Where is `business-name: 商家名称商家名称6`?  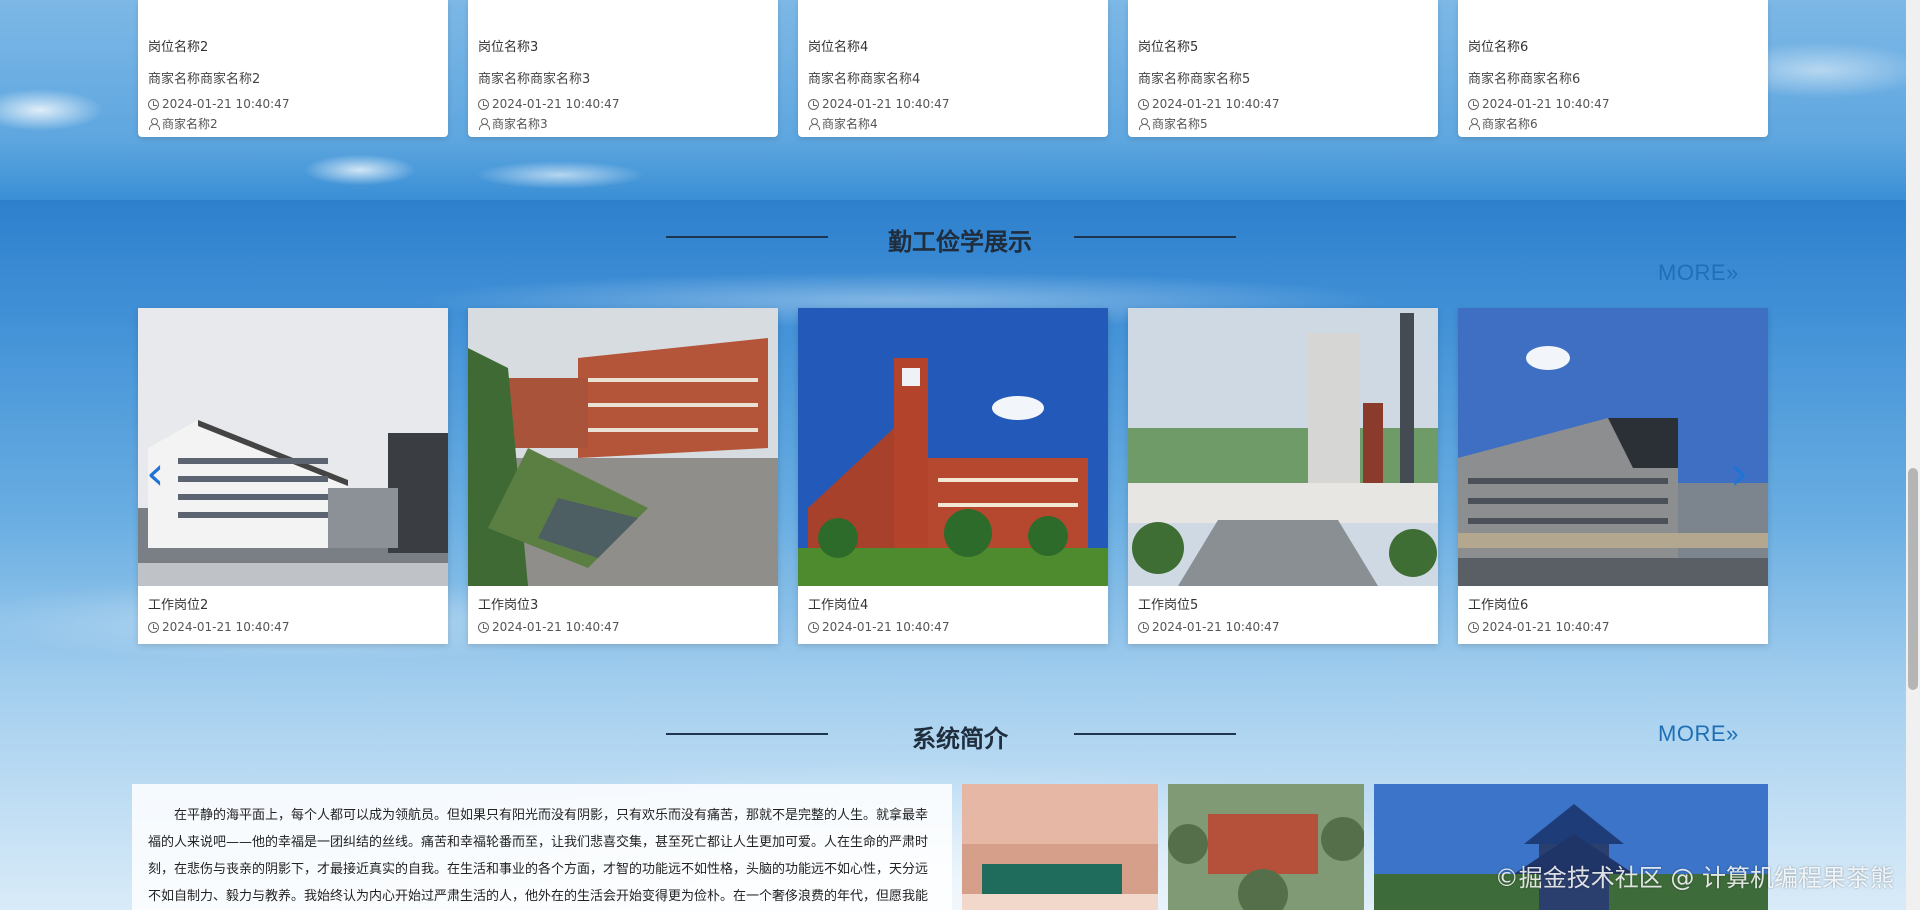
business-name: 商家名称商家名称6 is located at coordinates (1524, 79).